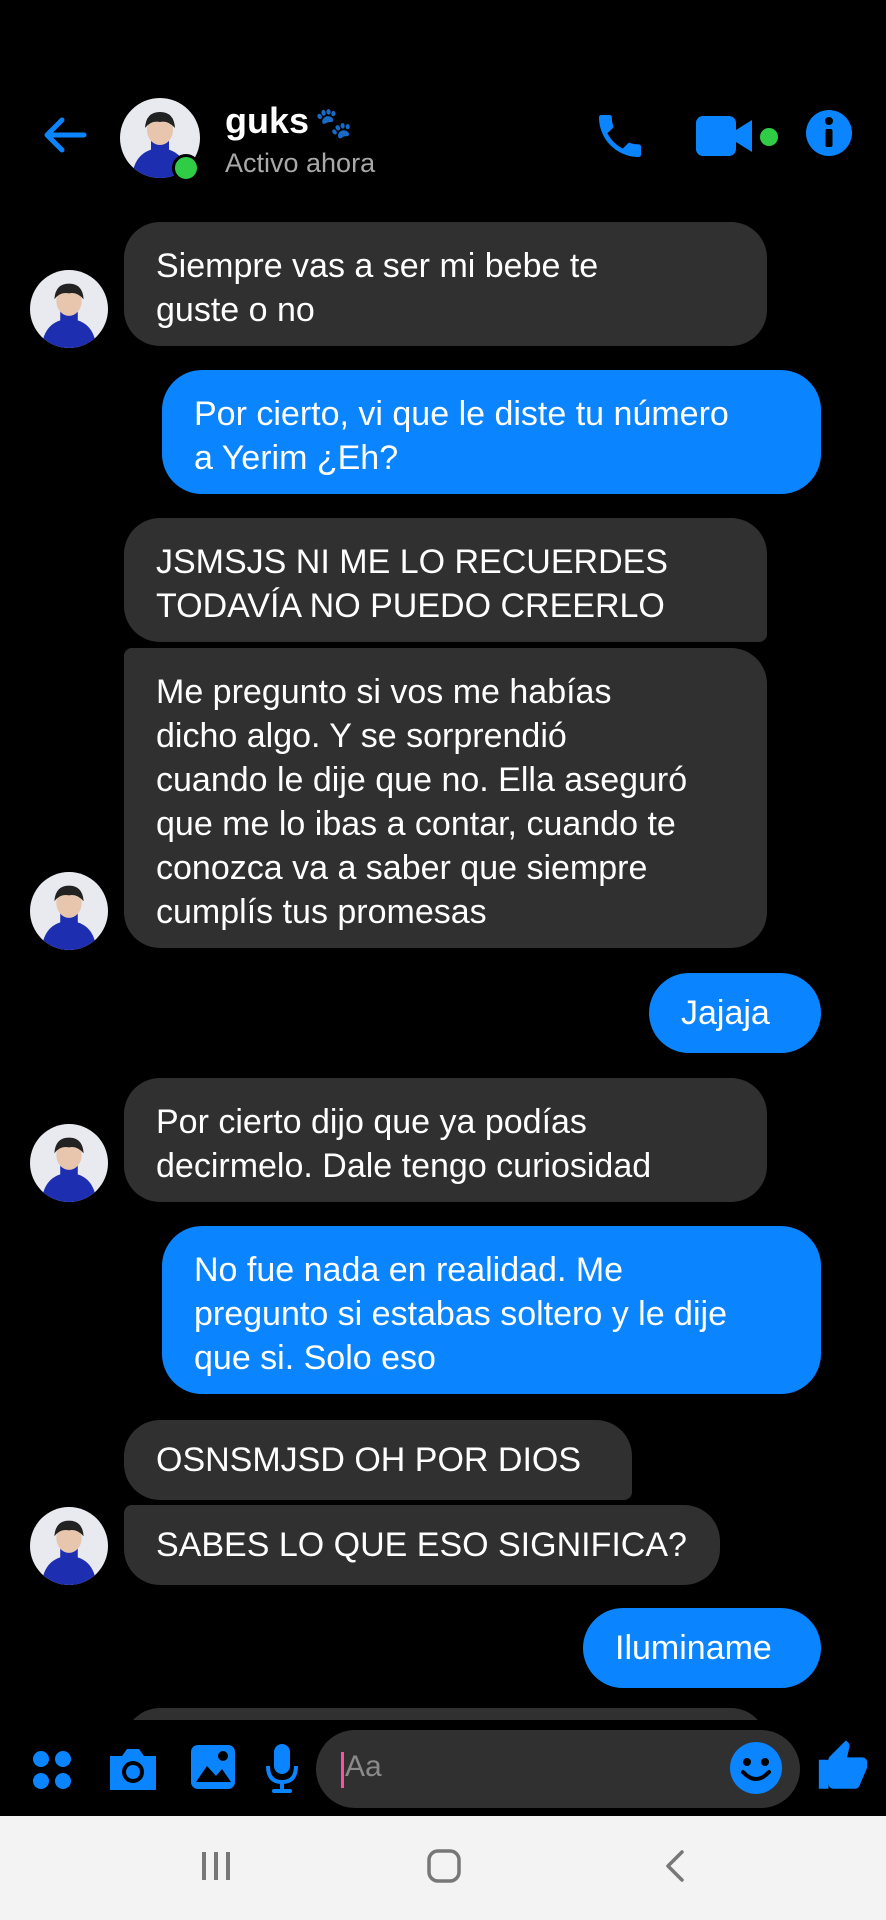  I want to click on camera-icon, so click(133, 1769).